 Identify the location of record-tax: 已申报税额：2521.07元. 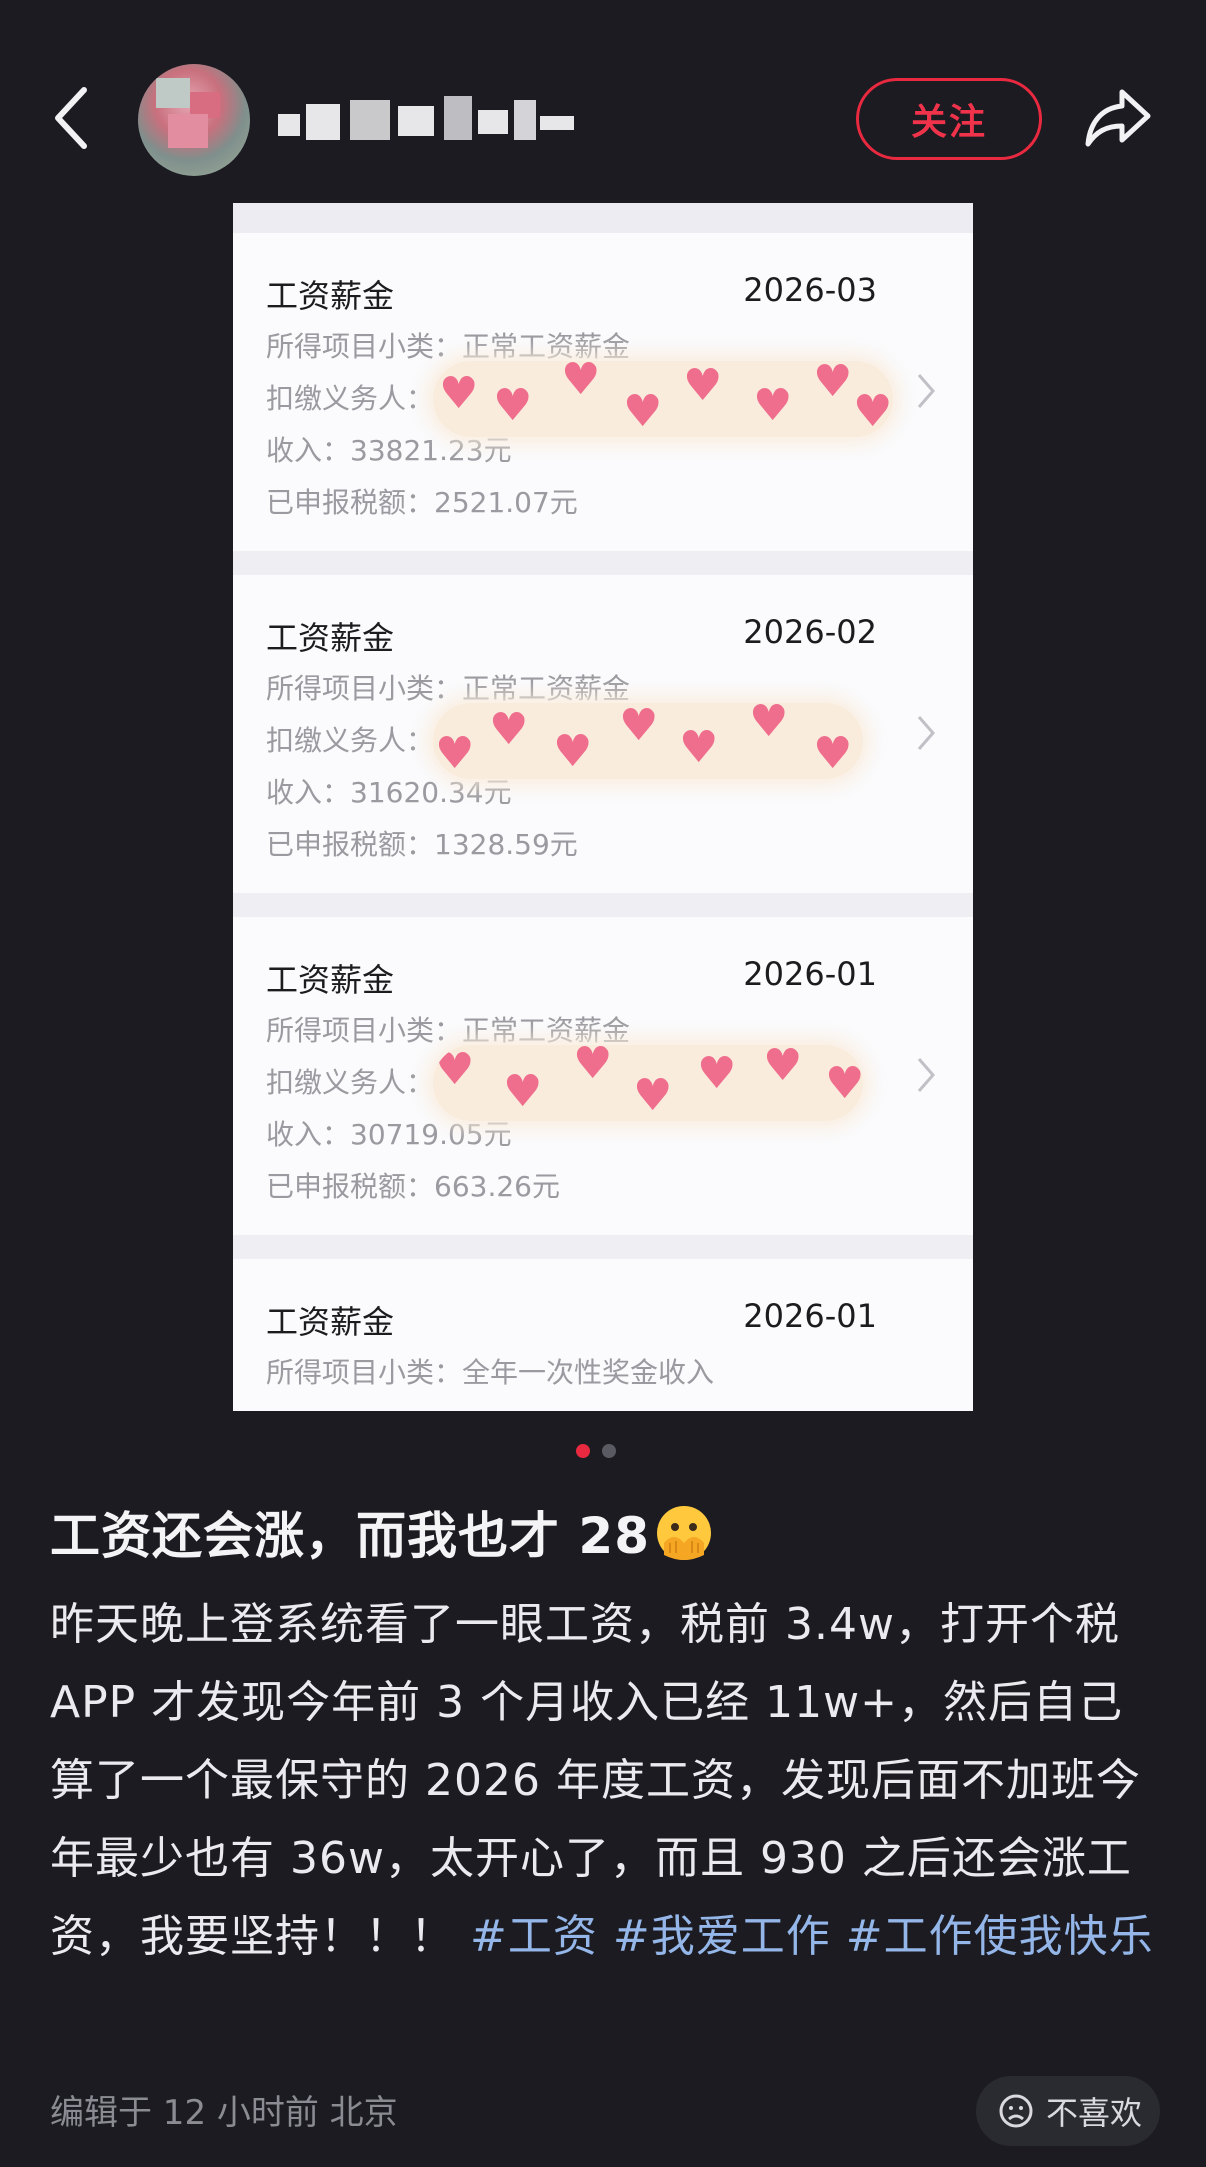
(422, 502).